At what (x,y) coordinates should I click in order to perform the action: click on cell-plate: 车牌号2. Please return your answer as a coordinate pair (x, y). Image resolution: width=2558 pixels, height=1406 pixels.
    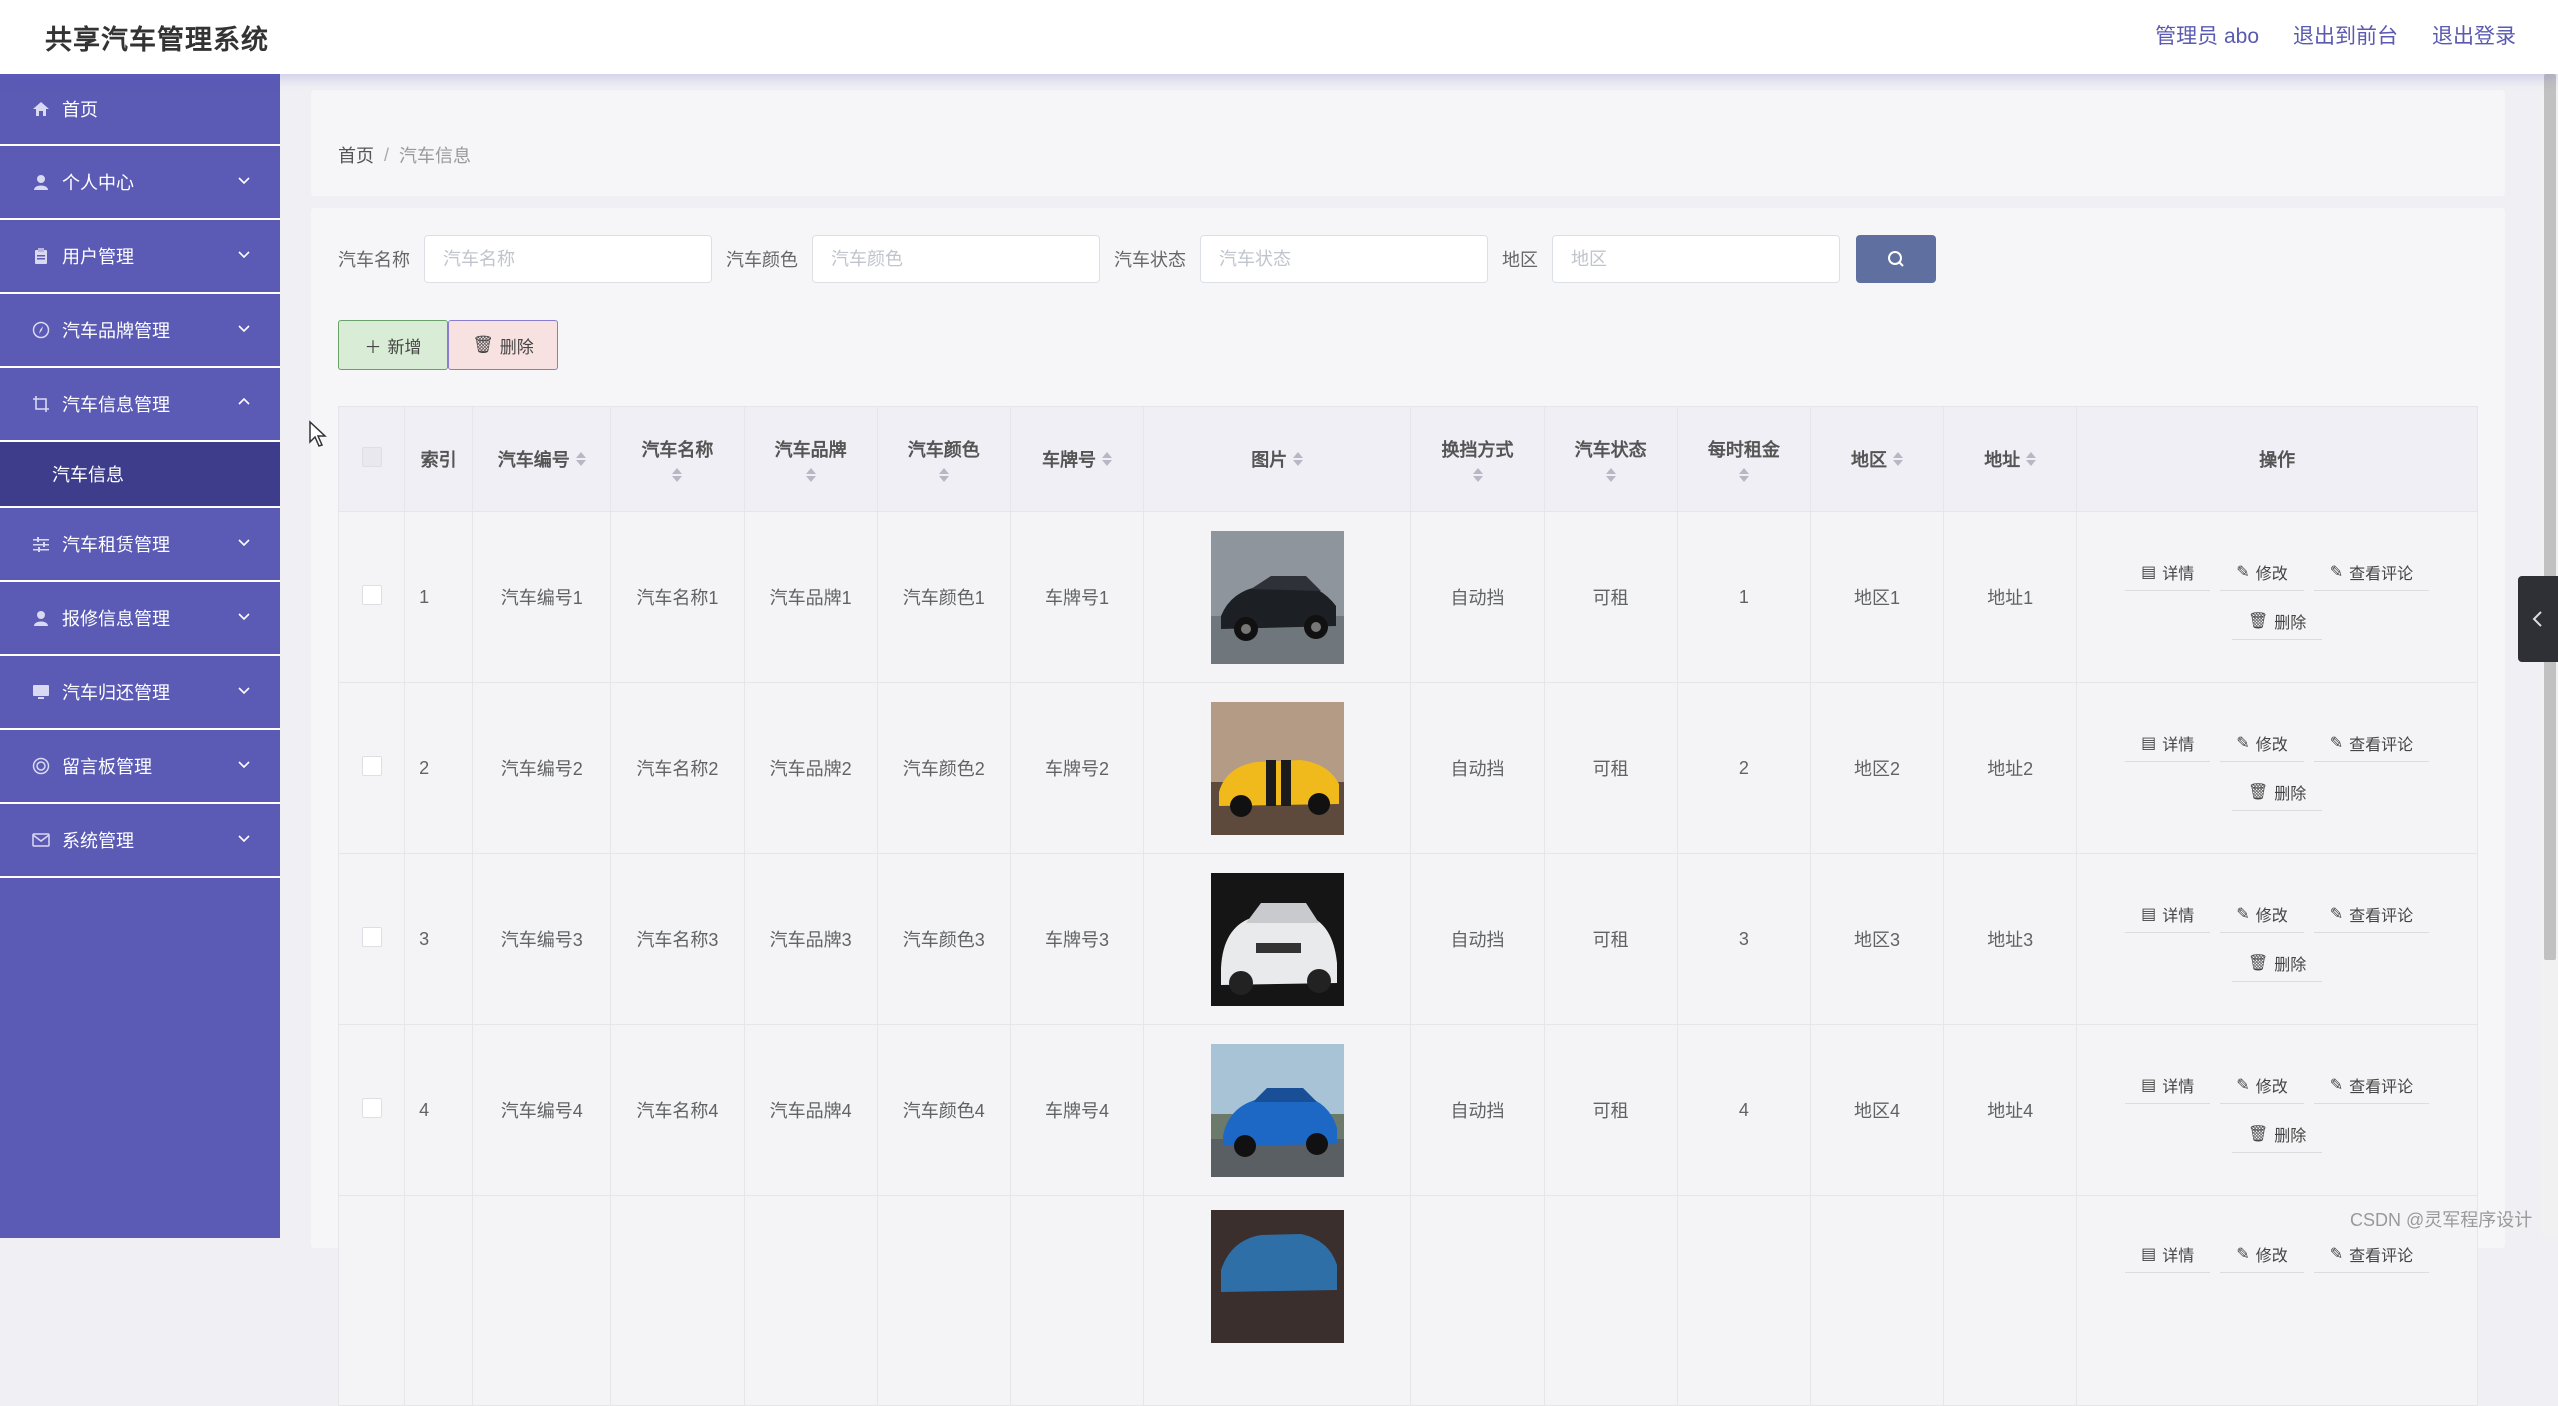
    Looking at the image, I should click on (1077, 768).